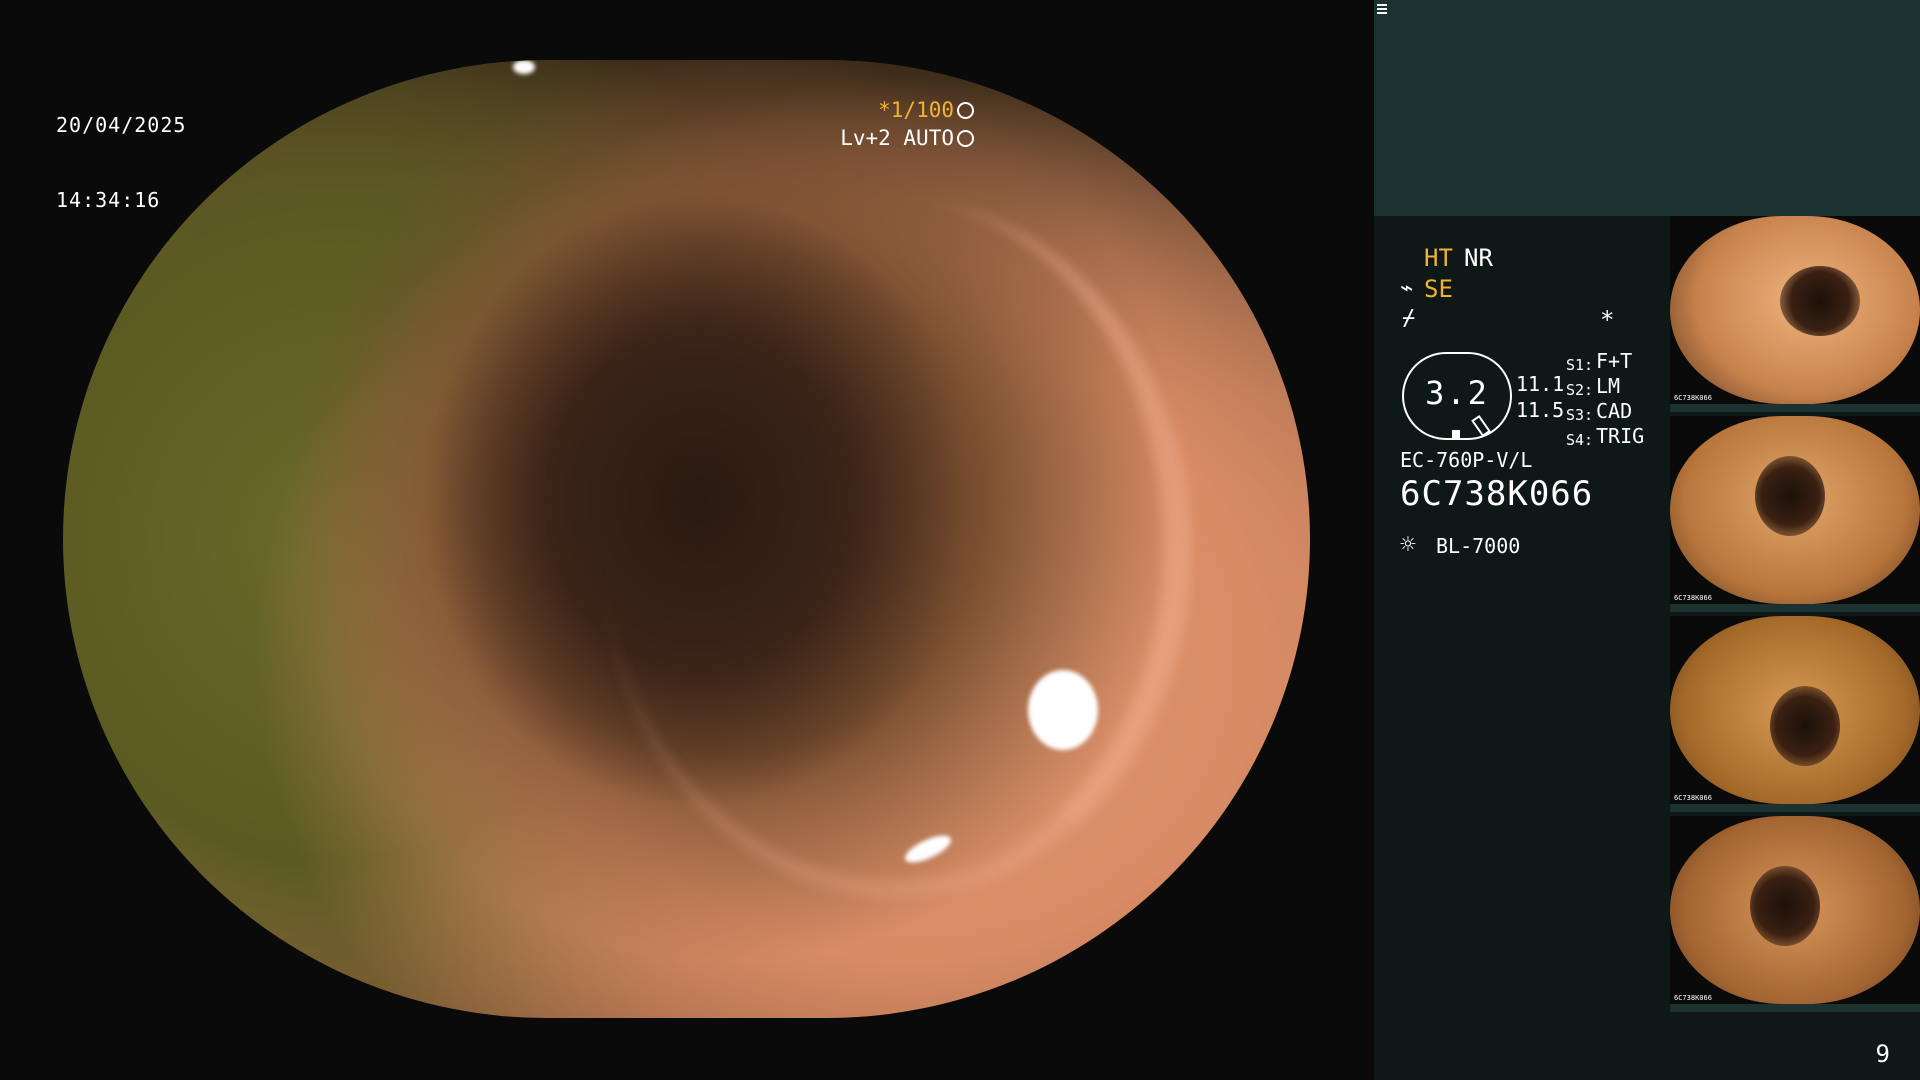  I want to click on switch-1-key: S1:, so click(1580, 365).